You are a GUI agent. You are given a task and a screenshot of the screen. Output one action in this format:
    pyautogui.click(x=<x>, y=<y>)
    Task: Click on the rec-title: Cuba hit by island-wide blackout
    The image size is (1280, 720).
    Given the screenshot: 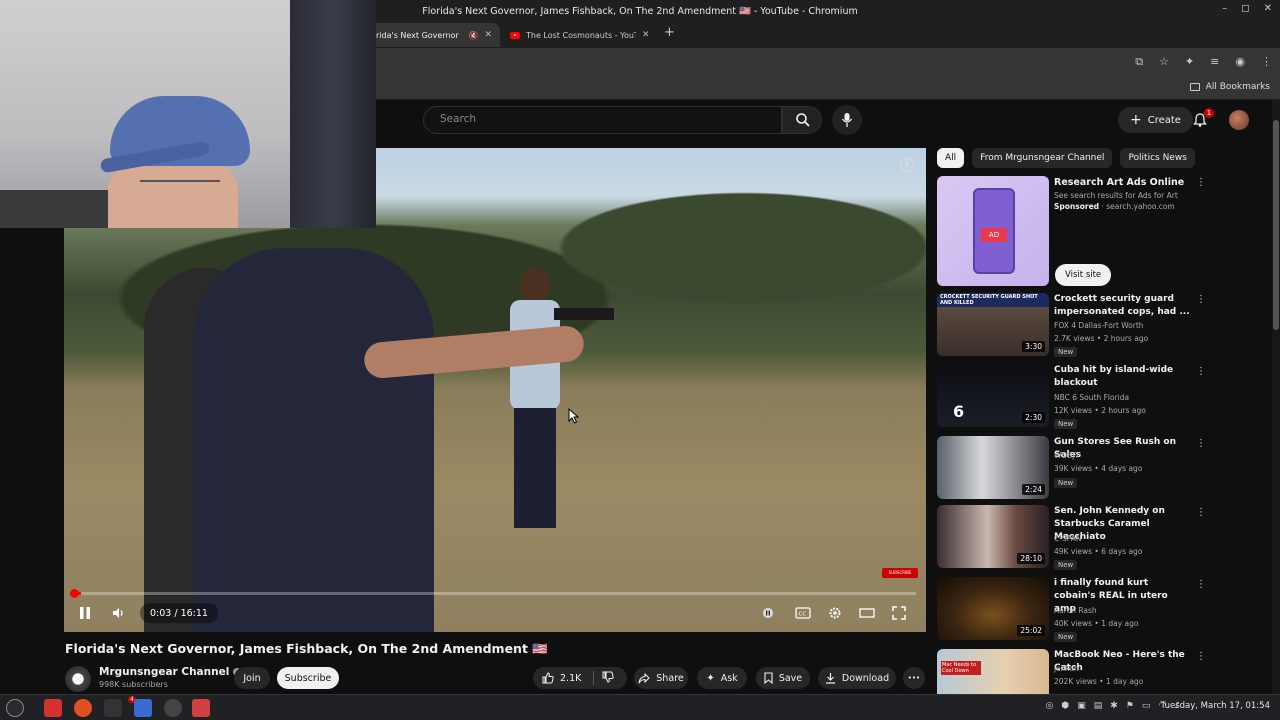 What is the action you would take?
    pyautogui.click(x=1122, y=377)
    